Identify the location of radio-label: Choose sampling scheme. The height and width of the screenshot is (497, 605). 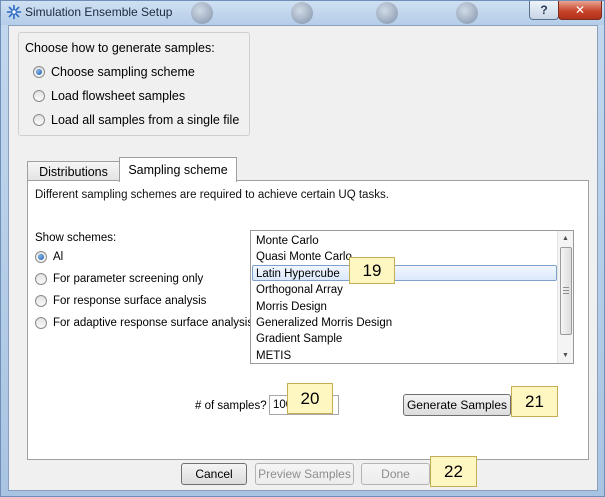
(123, 72).